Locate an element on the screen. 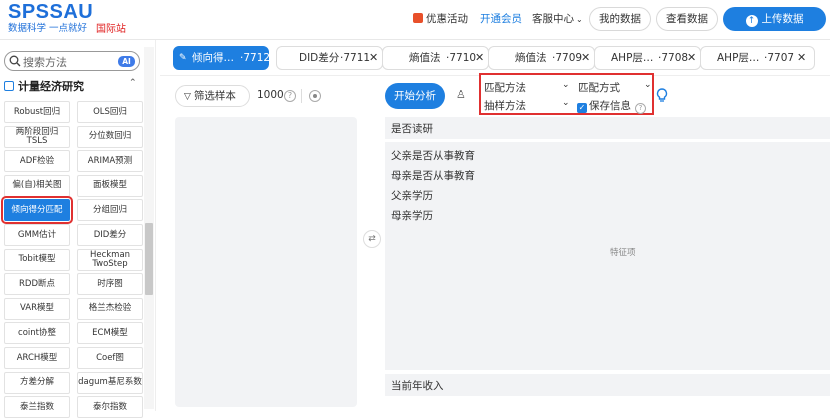 Image resolution: width=830 pixels, height=418 pixels. tab-id: ·7712 is located at coordinates (255, 58).